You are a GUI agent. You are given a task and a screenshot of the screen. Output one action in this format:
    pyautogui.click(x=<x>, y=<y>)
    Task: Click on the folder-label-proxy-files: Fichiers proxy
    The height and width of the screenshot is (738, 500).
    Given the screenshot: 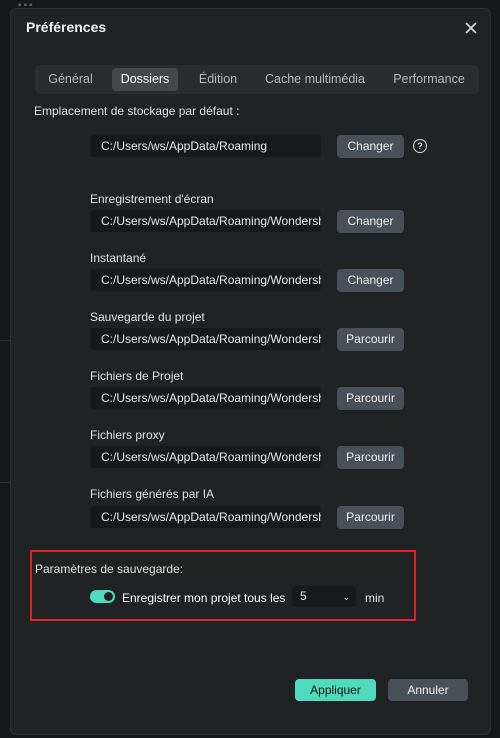 What is the action you would take?
    pyautogui.click(x=127, y=435)
    